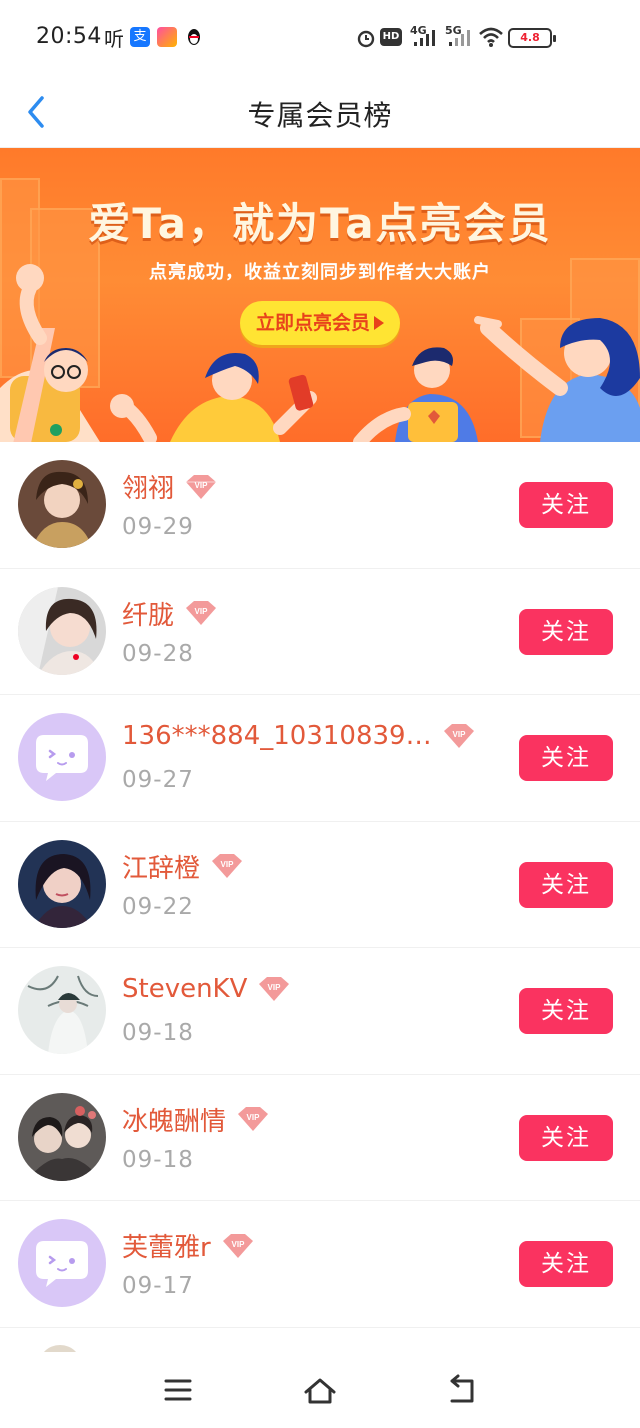  Describe the element at coordinates (161, 868) in the screenshot. I see `member-name: 江辞橙` at that location.